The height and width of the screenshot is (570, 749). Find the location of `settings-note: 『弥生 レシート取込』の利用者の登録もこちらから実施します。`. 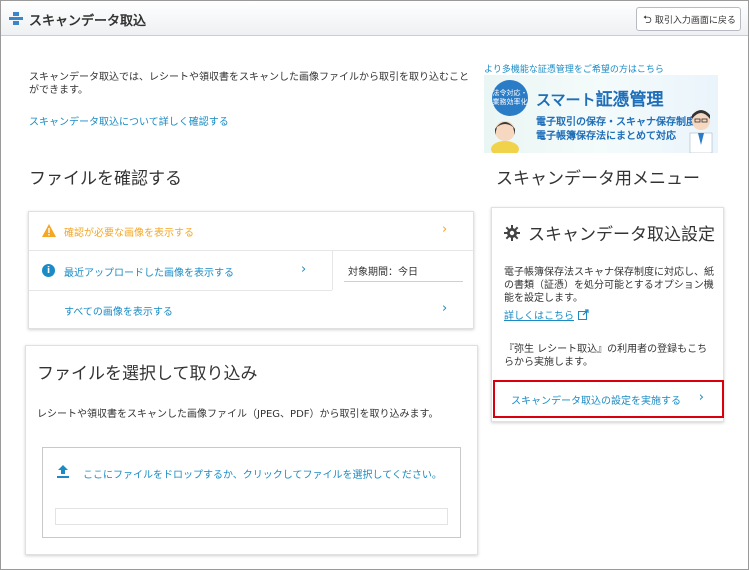

settings-note: 『弥生 レシート取込』の利用者の登録もこちらから実施します。 is located at coordinates (606, 356).